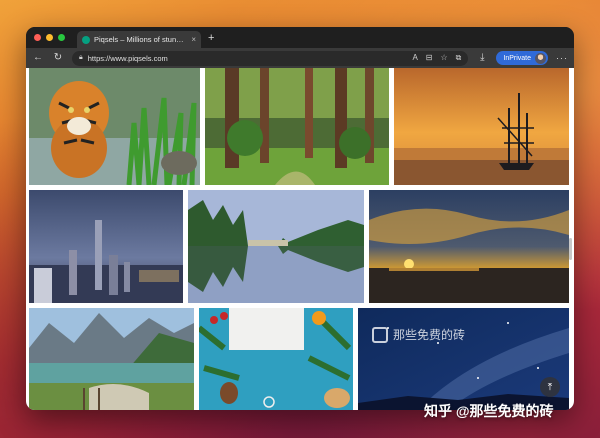 This screenshot has height=438, width=600. I want to click on collections-icon: ⧉, so click(459, 58).